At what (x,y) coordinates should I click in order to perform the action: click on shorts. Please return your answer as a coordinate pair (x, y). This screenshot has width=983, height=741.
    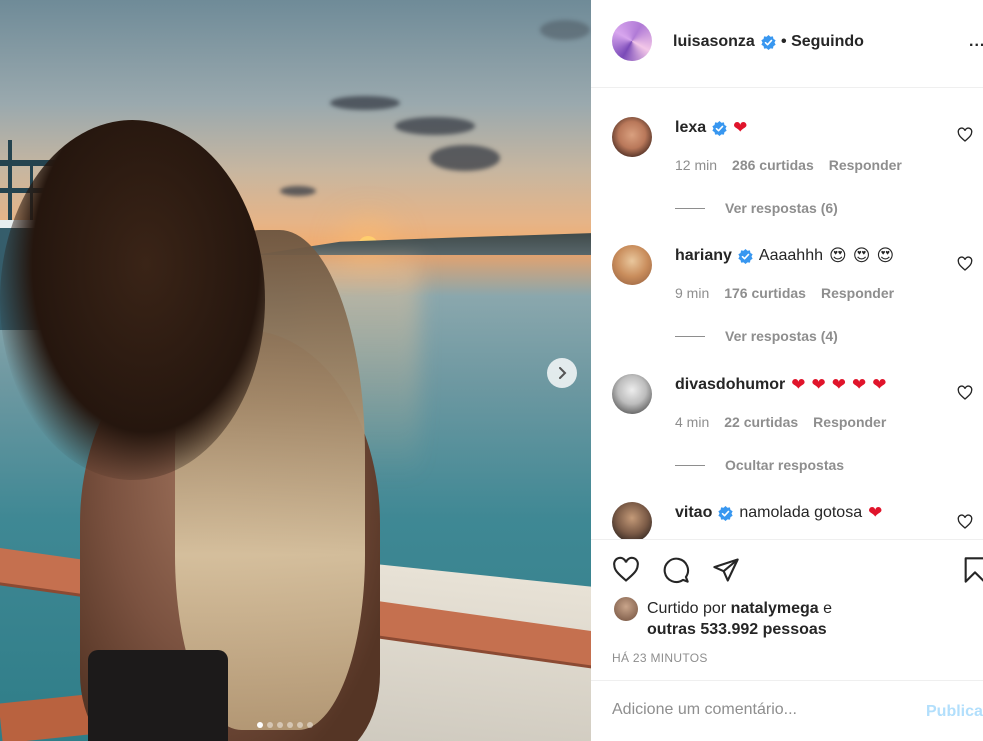
    Looking at the image, I should click on (158, 695).